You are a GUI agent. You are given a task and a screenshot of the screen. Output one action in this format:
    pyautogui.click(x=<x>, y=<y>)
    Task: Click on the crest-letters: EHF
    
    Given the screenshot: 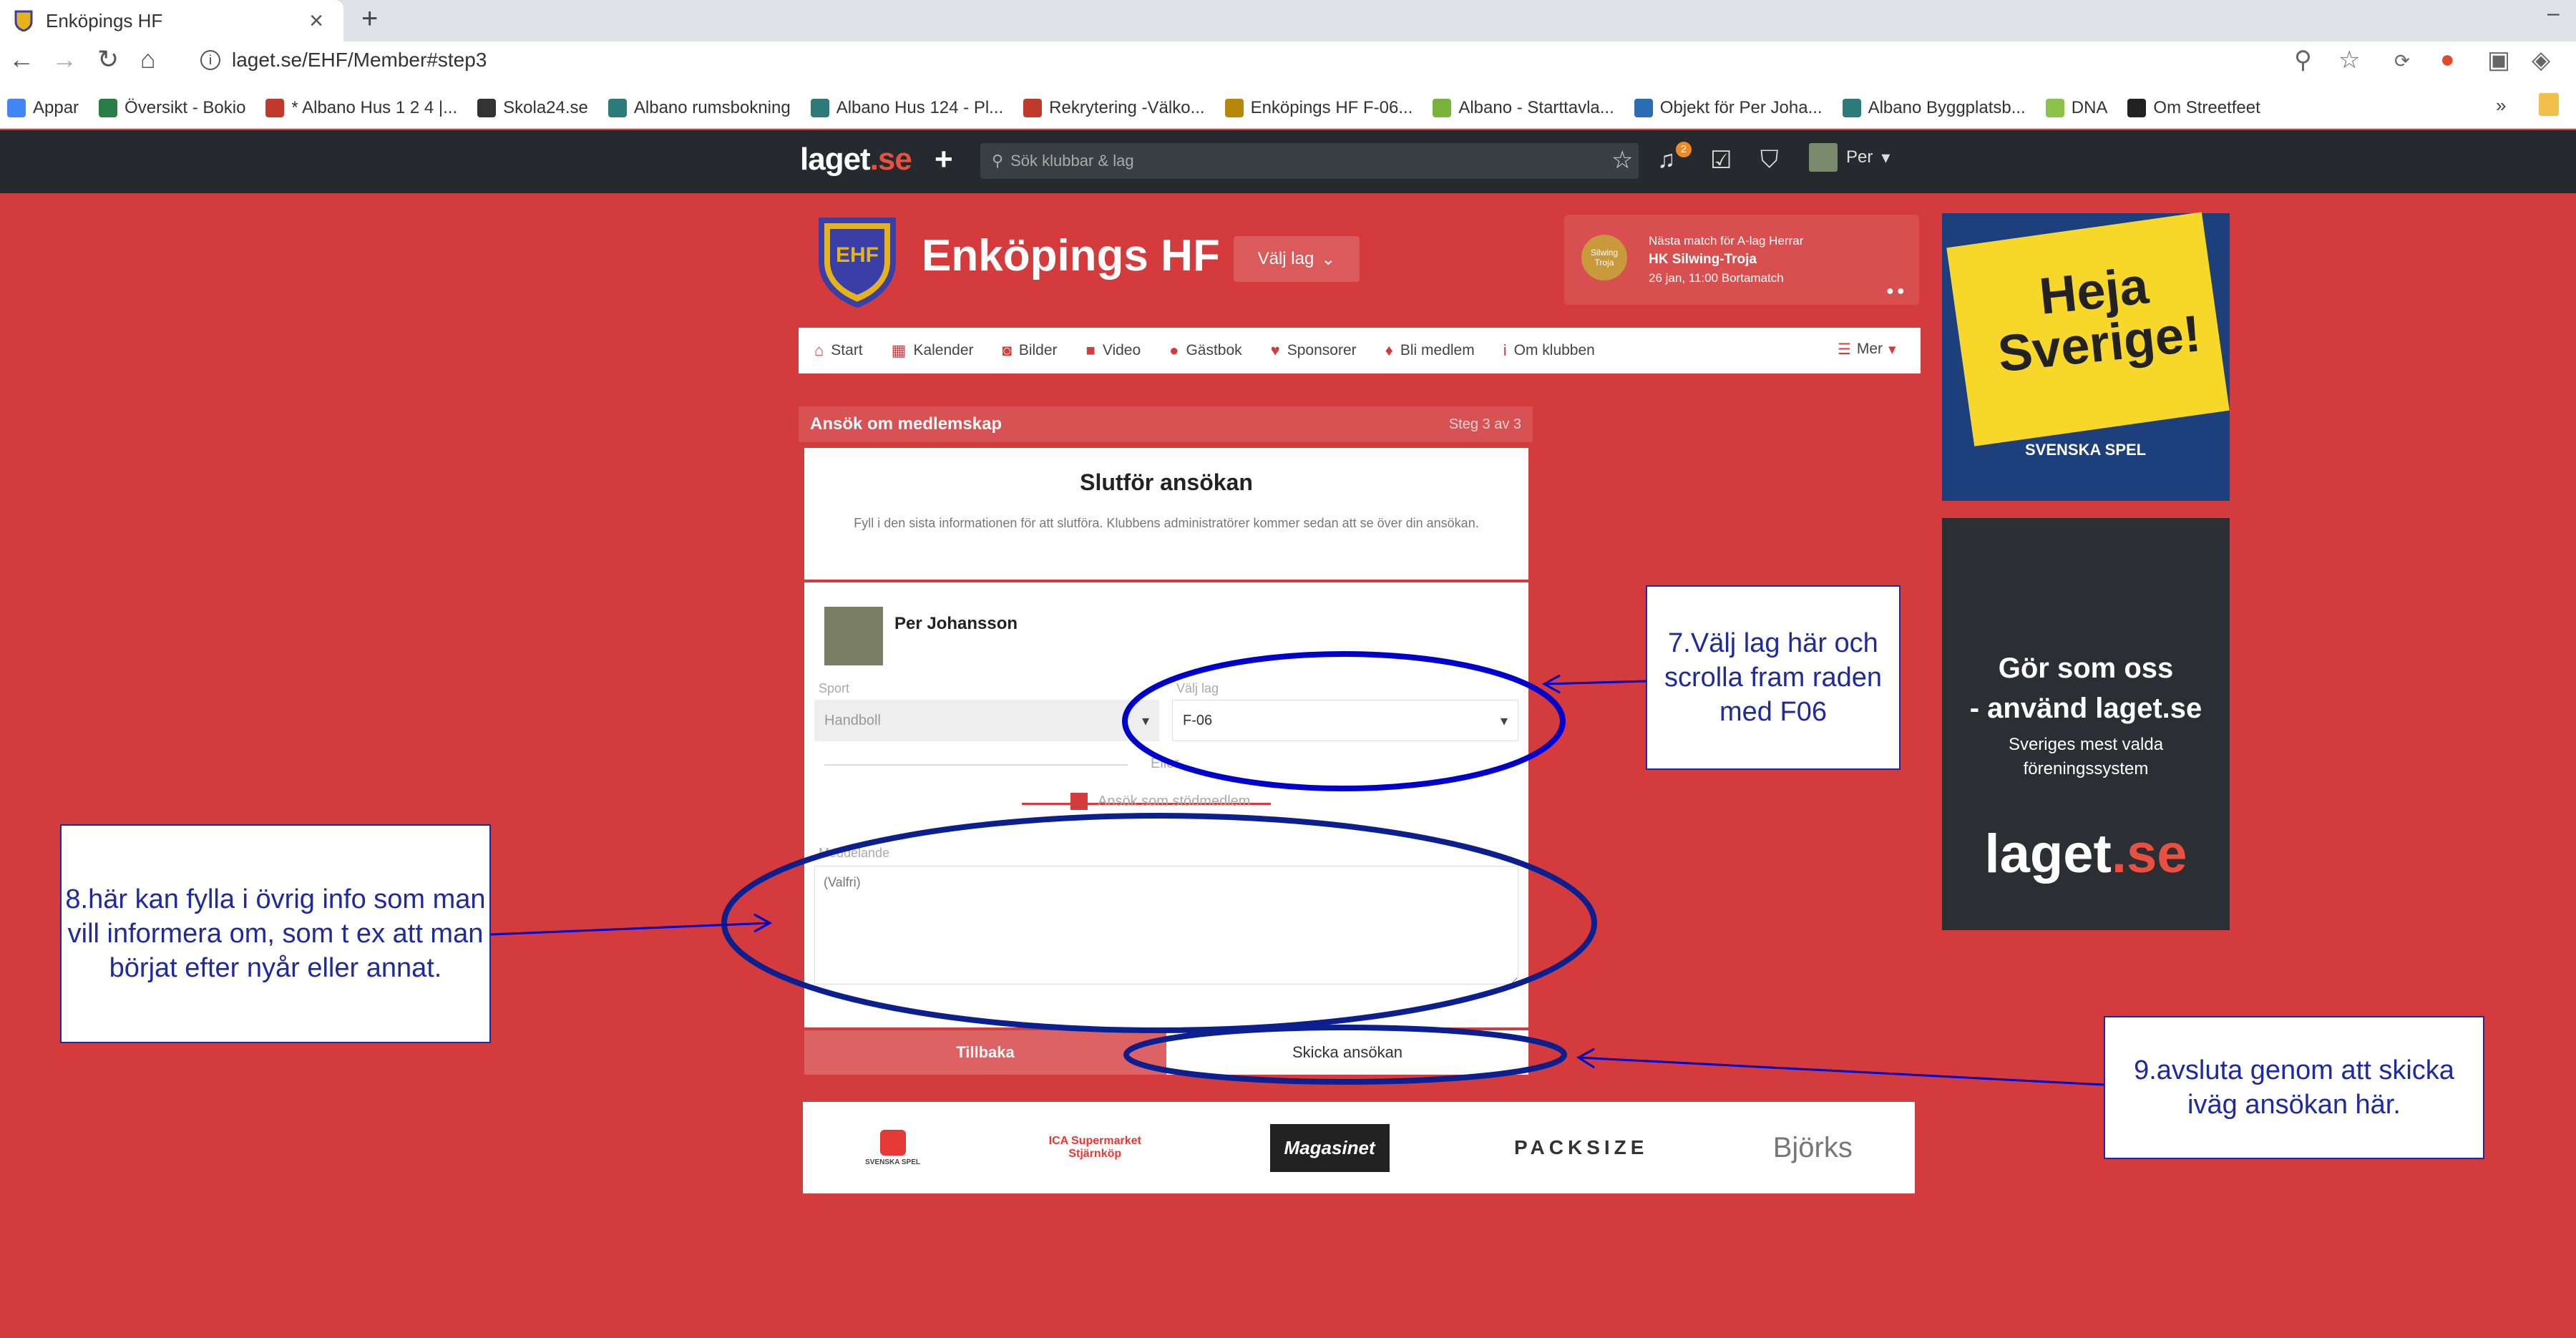 What is the action you would take?
    pyautogui.click(x=858, y=255)
    